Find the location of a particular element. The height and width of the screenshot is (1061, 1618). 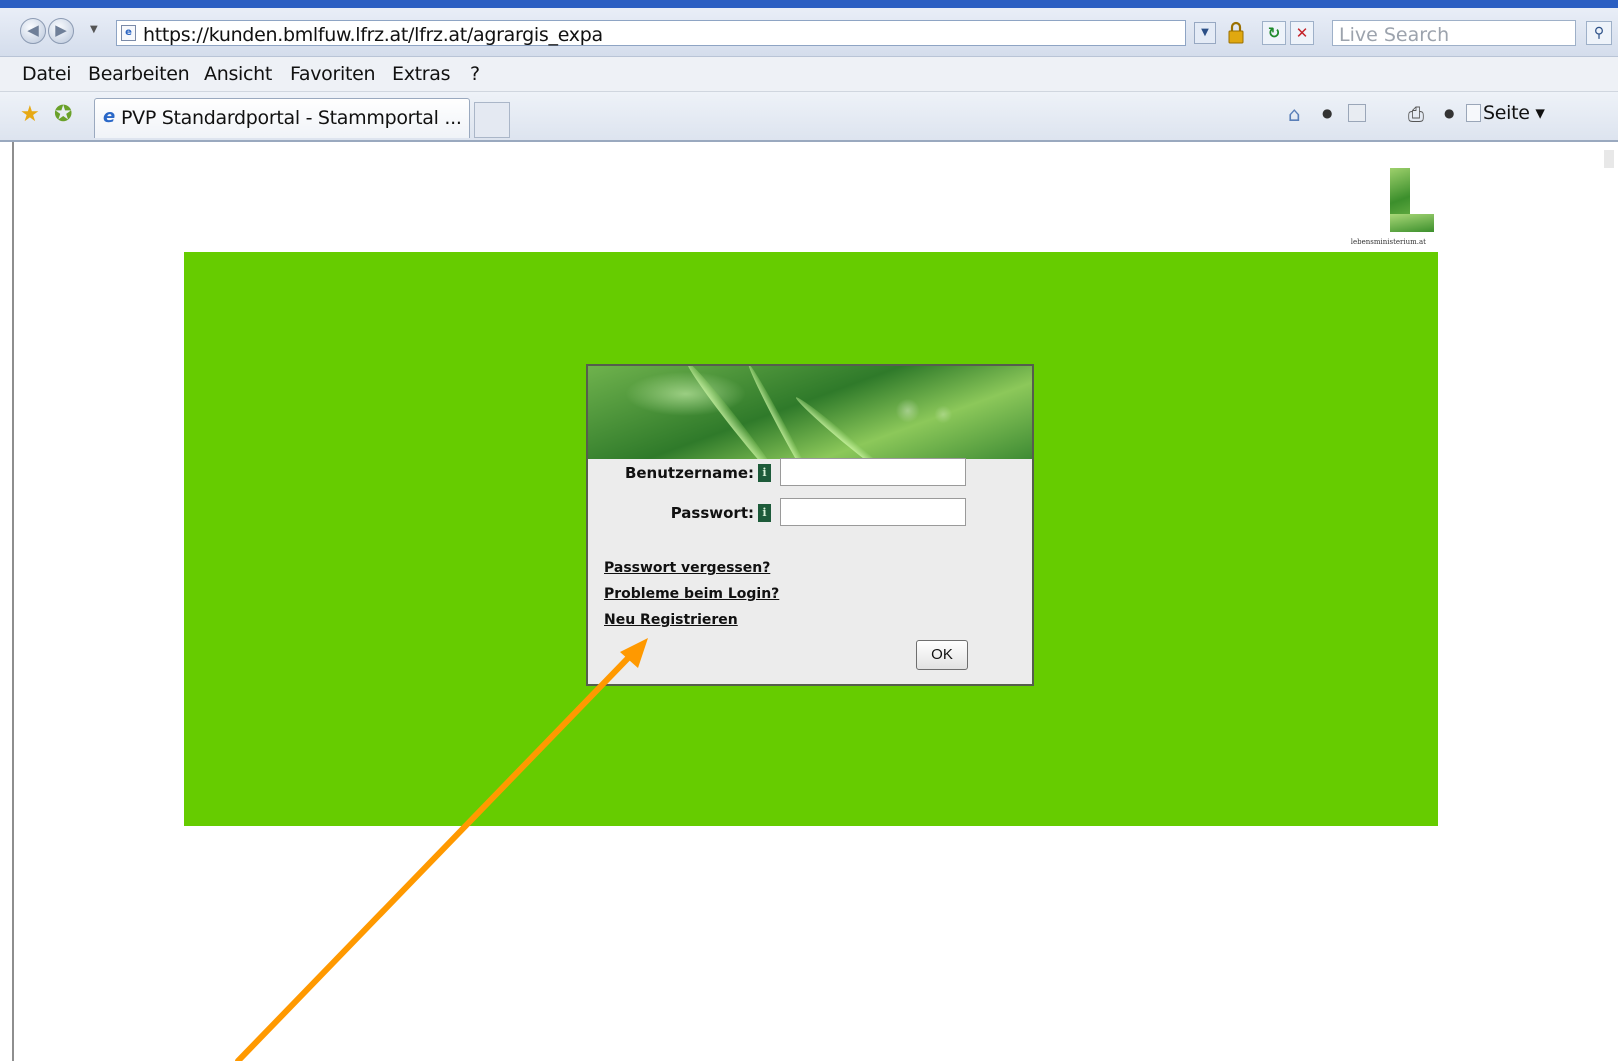

feeds-icon is located at coordinates (1357, 113).